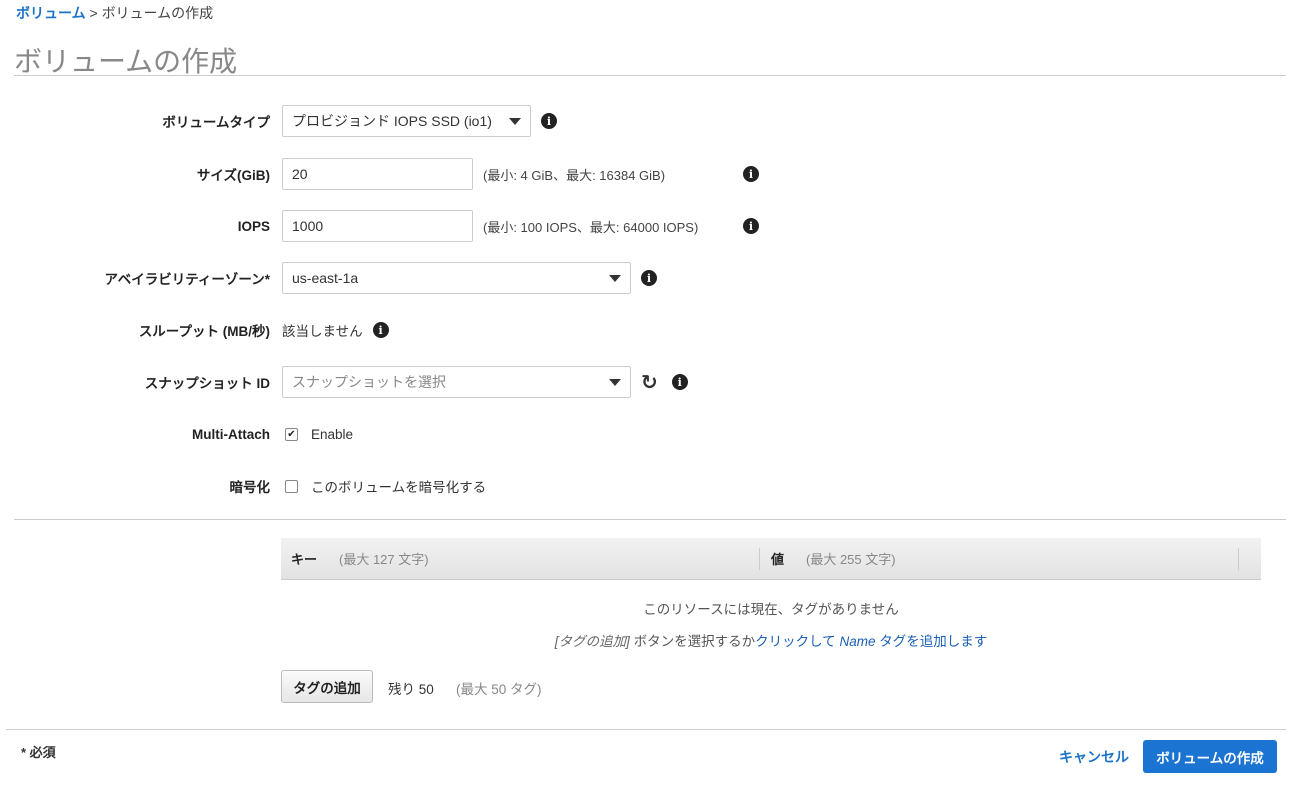  I want to click on size-row: サイズ(GiB) 20 (最小: 4 GiB、最大: 16384 GiB) i, so click(379, 174).